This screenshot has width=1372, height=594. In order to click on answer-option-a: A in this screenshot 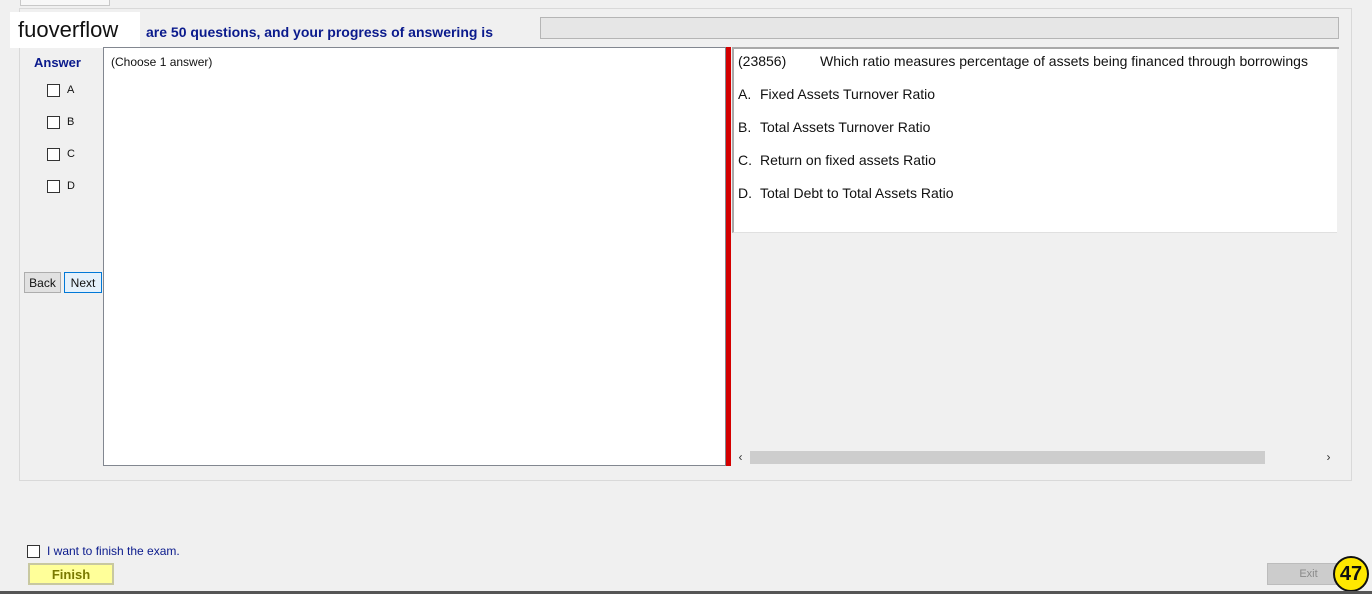, I will do `click(60, 90)`.